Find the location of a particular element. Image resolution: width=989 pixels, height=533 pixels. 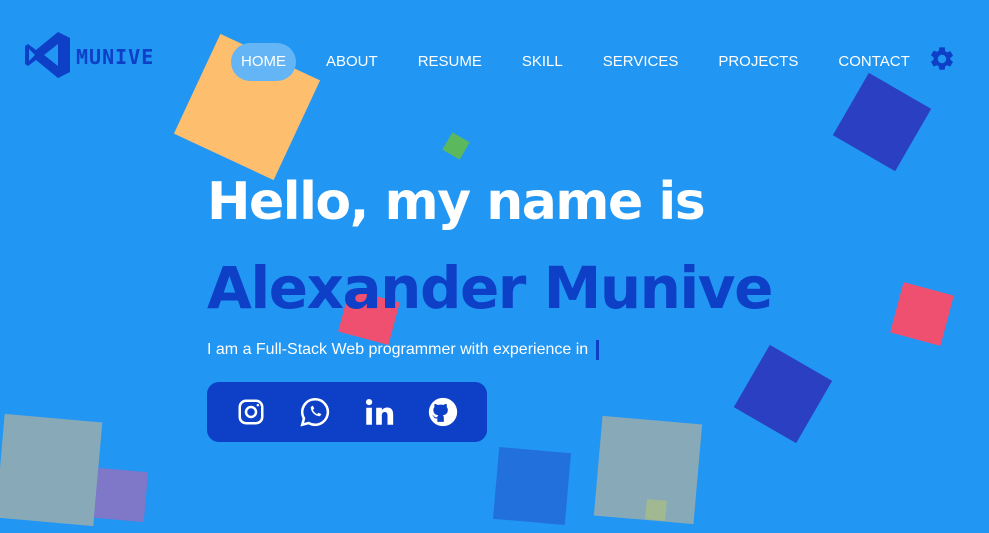

nav-services: SERVICES is located at coordinates (641, 62).